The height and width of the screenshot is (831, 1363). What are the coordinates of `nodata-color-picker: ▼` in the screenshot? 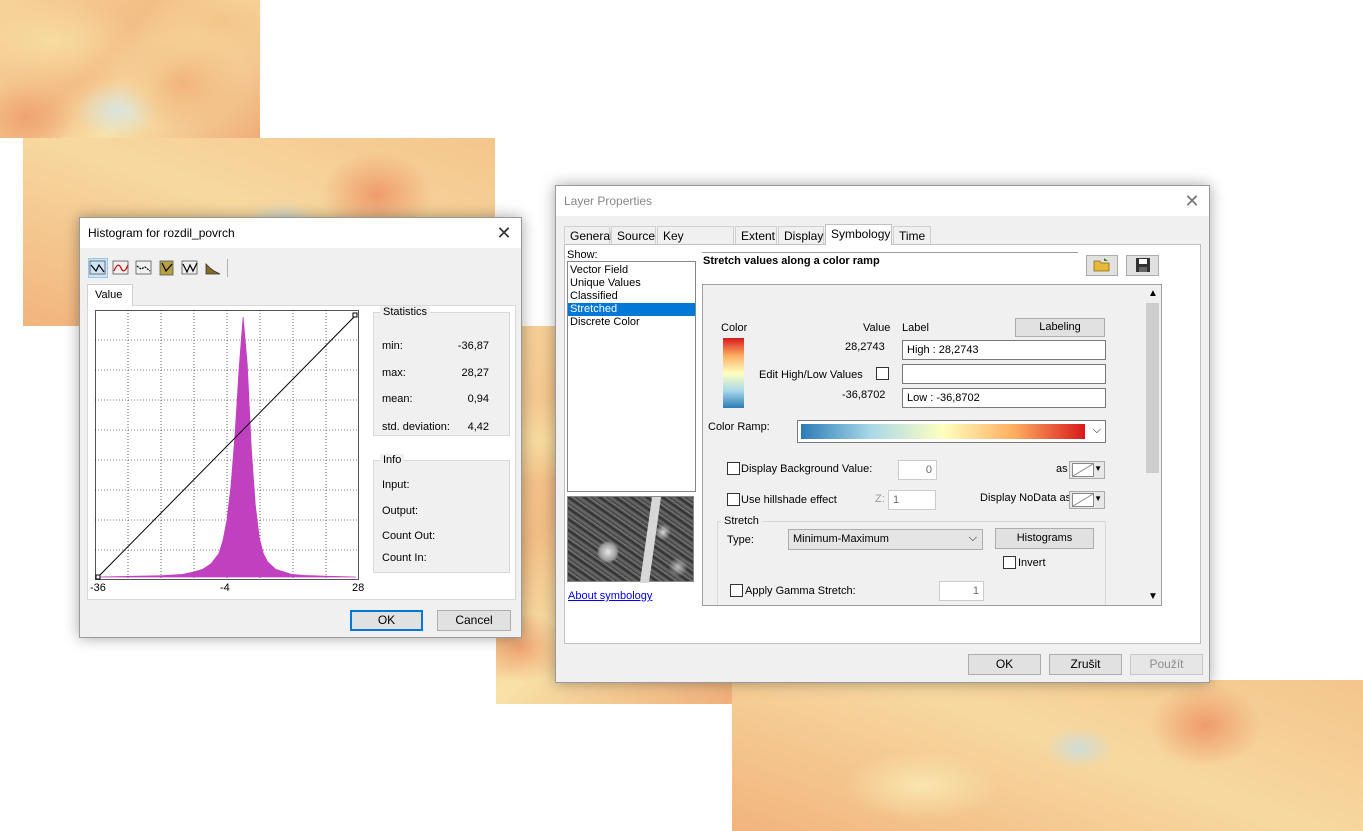 It's located at (1087, 500).